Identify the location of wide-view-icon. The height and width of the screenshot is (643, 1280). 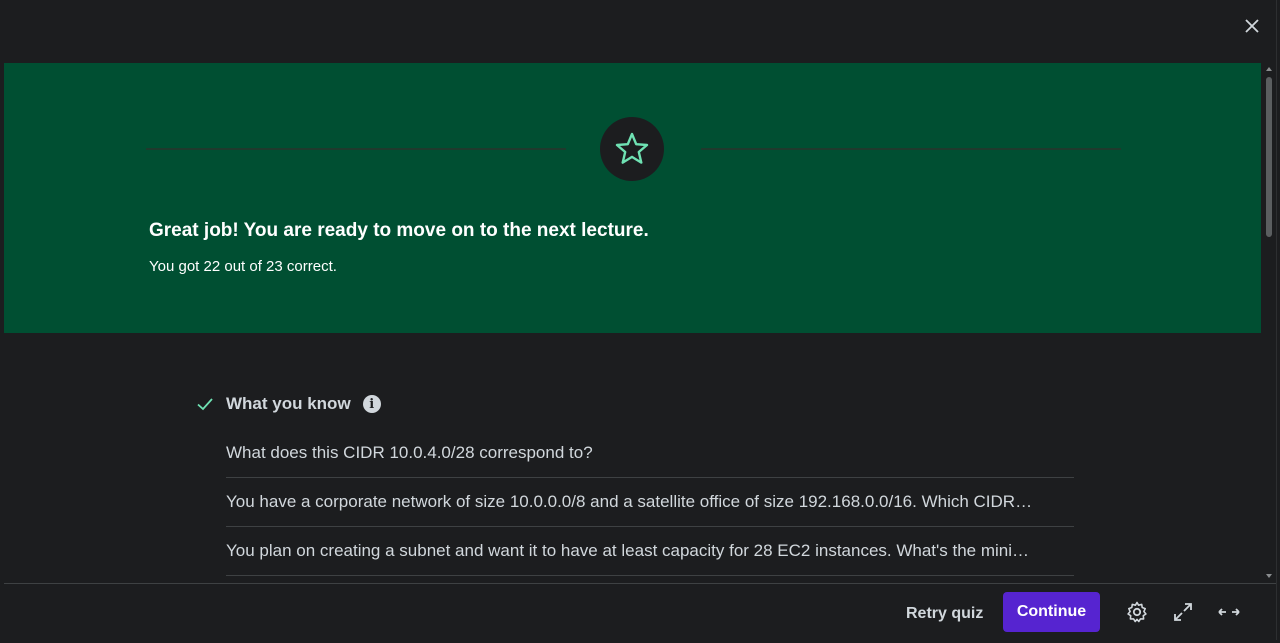
(1229, 612).